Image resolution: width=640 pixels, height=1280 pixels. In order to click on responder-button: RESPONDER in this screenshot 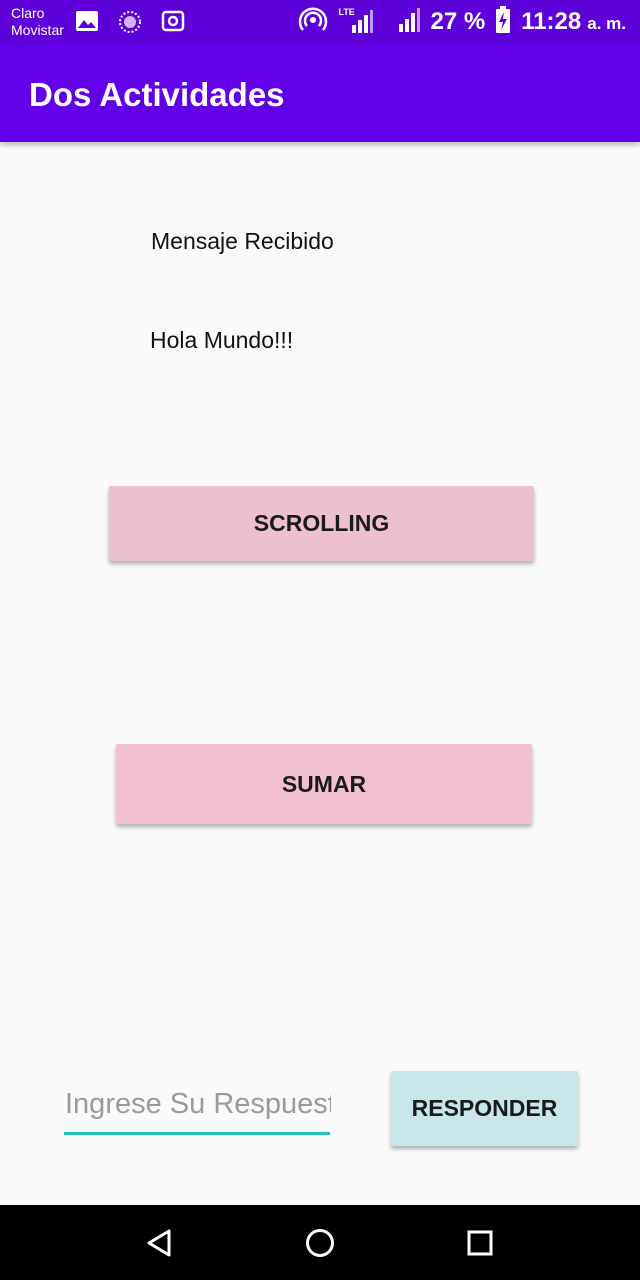, I will do `click(484, 1108)`.